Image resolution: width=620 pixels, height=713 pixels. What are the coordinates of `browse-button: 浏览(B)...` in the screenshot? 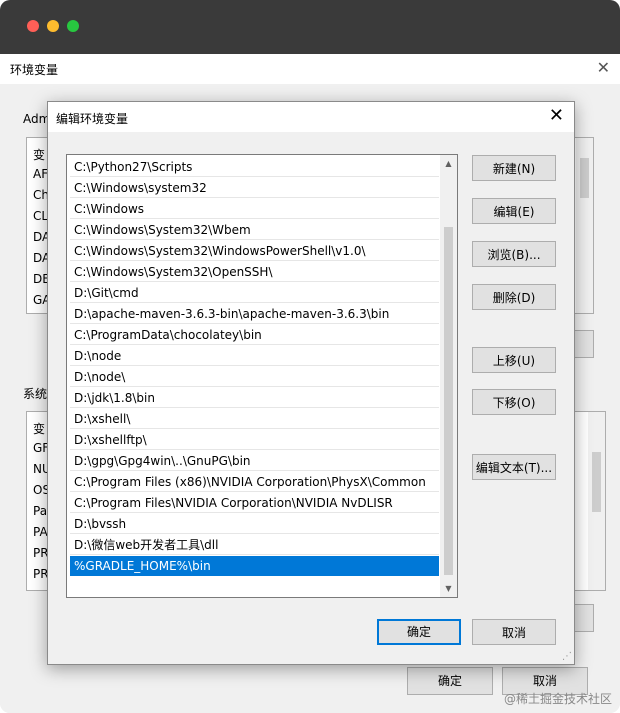 It's located at (514, 254).